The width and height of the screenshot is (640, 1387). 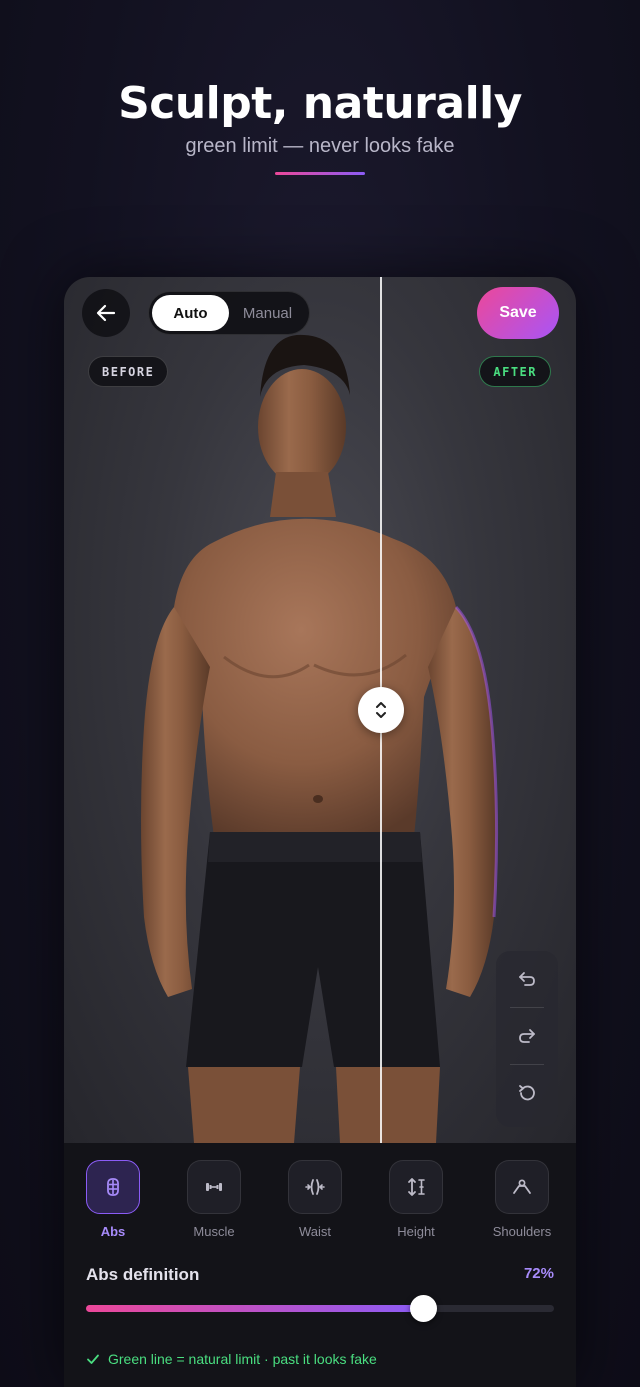 I want to click on abs-slider, so click(x=320, y=1308).